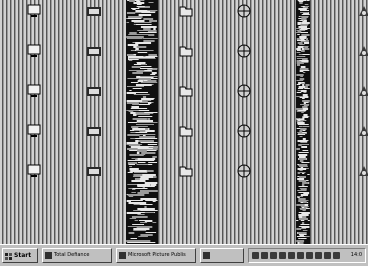 This screenshot has height=266, width=368. Describe the element at coordinates (362, 171) in the screenshot. I see `link-icon` at that location.